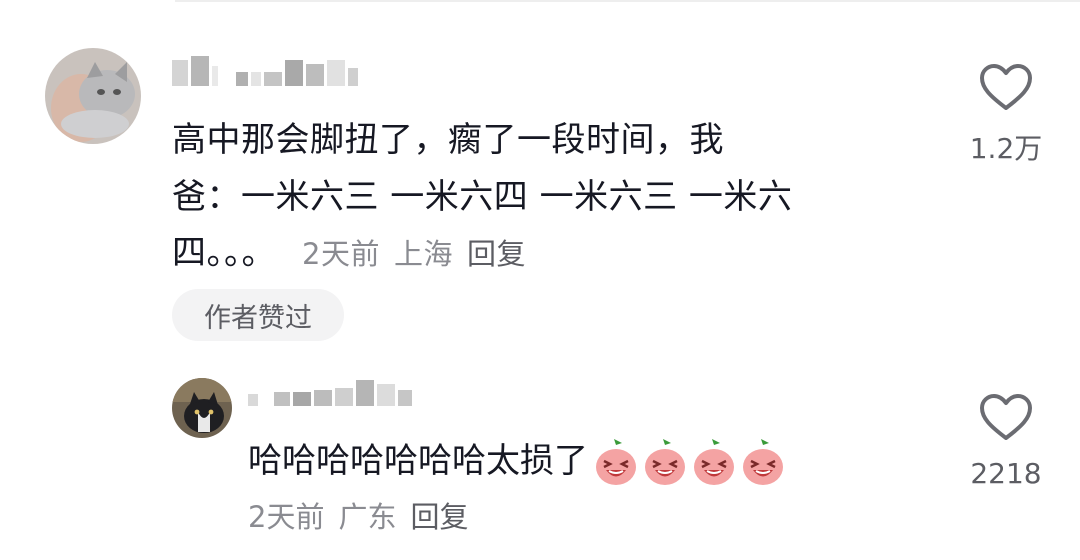 The height and width of the screenshot is (560, 1080). Describe the element at coordinates (1006, 148) in the screenshot. I see `comment-like-count: 1.2万` at that location.